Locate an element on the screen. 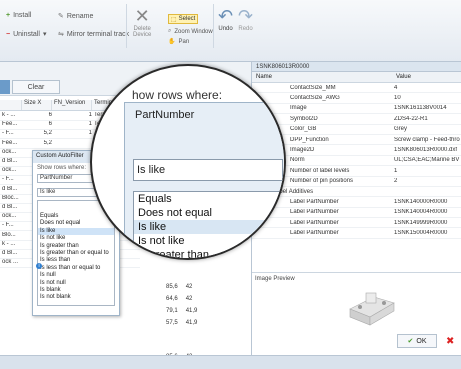  ribbon-separator is located at coordinates (126, 26).